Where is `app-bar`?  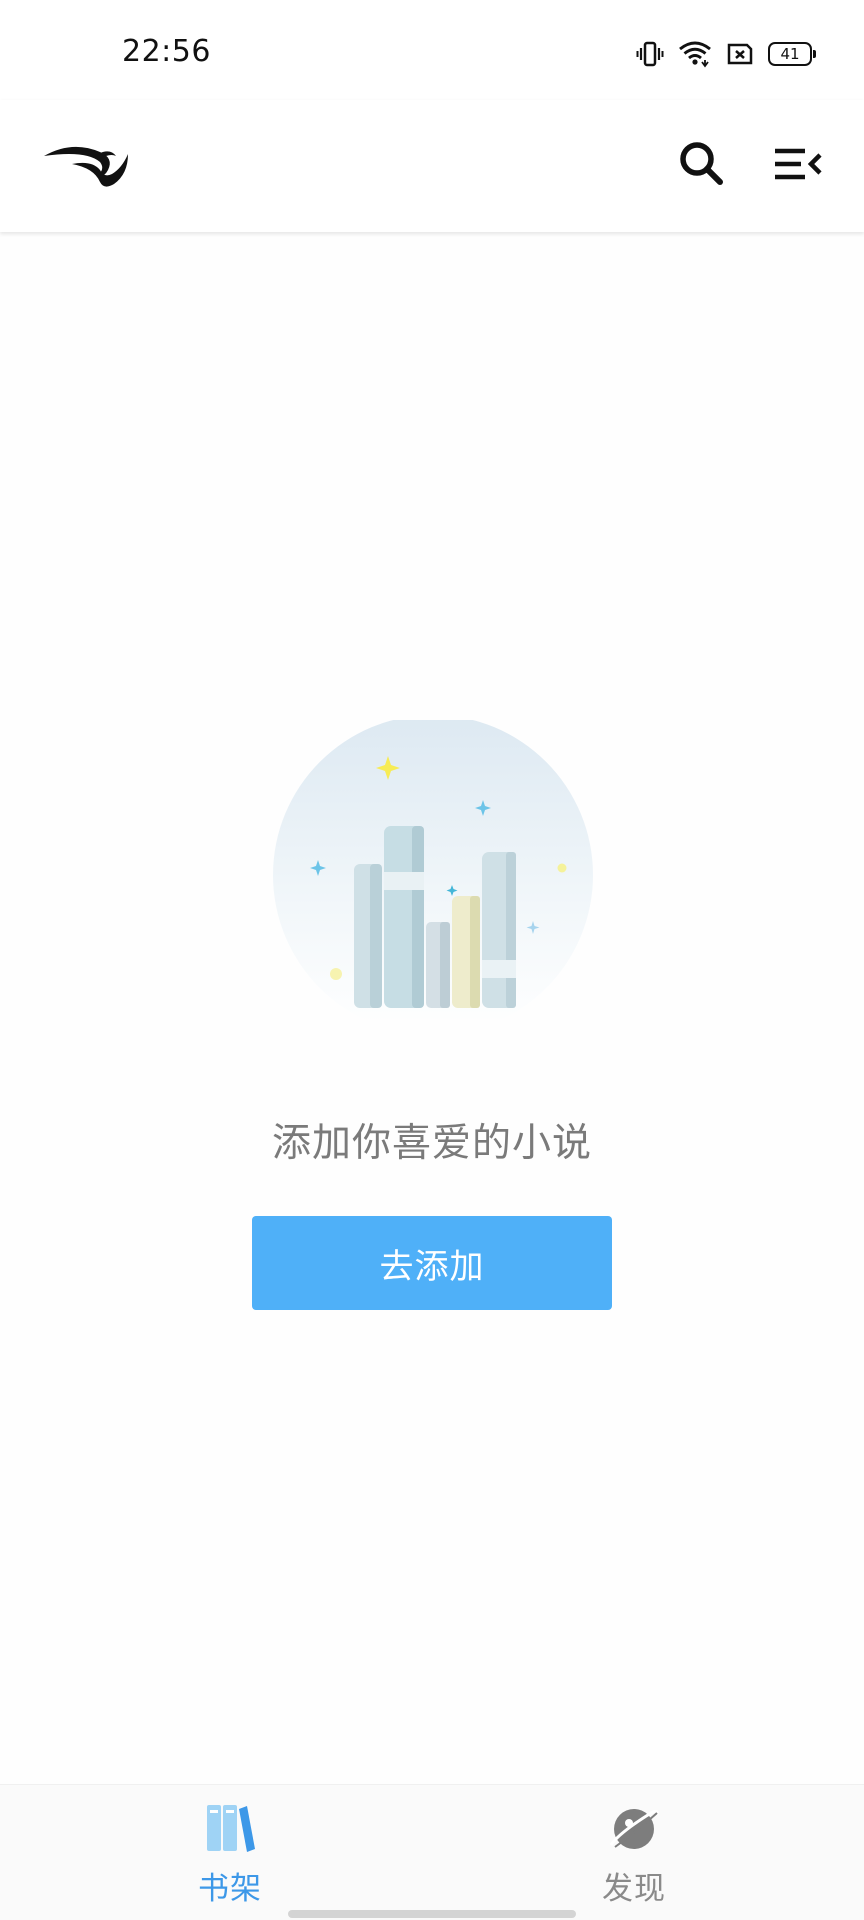 app-bar is located at coordinates (432, 166).